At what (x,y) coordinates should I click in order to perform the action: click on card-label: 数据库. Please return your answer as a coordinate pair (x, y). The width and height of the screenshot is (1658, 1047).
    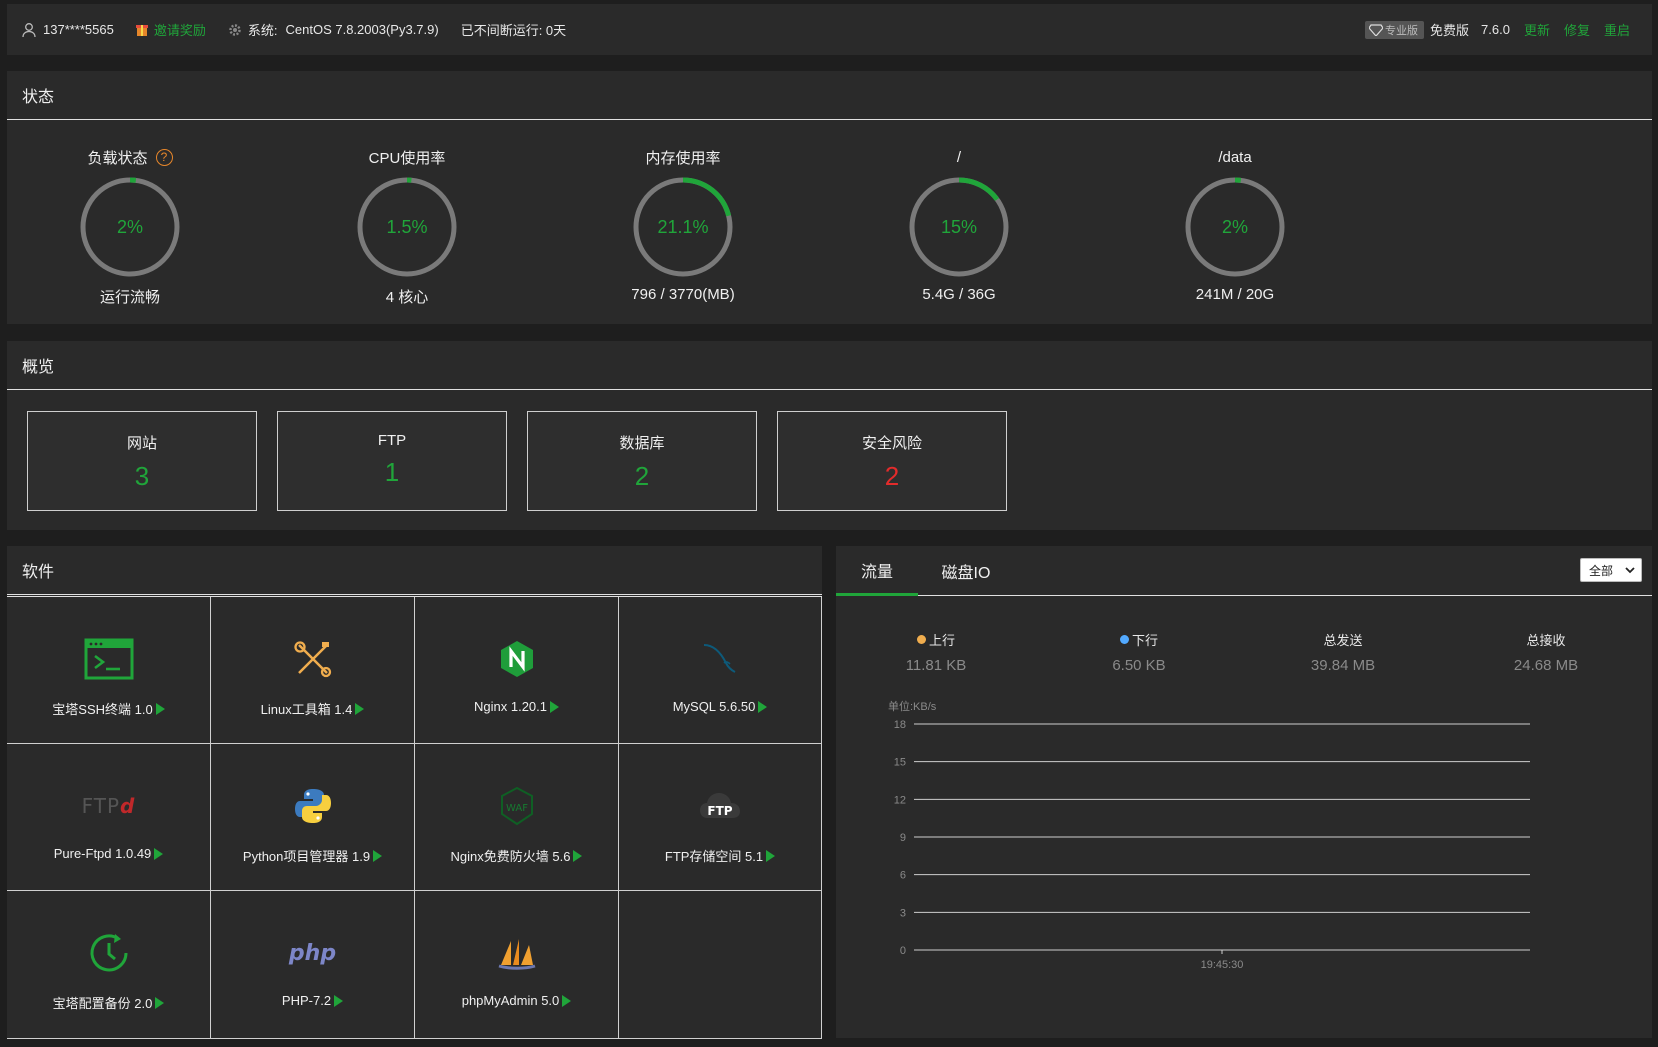
    Looking at the image, I should click on (642, 443).